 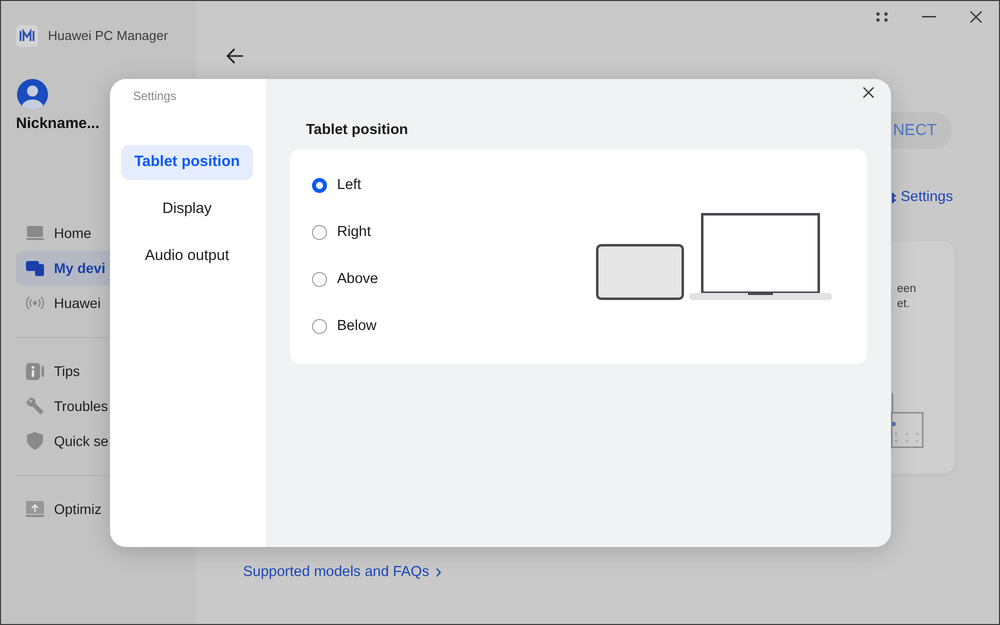 I want to click on faq-link: Supported models and FAQs, so click(x=342, y=573).